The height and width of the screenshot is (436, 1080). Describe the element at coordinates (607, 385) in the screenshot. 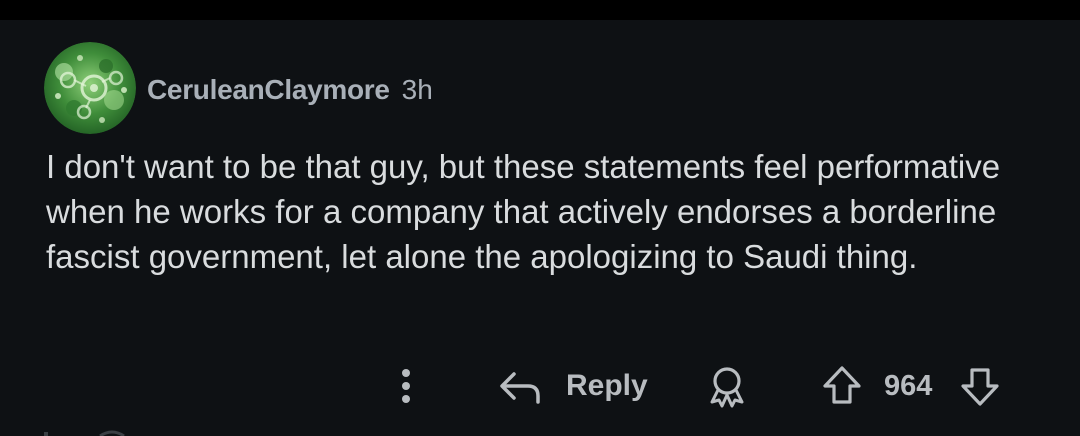

I see `reply-label: Reply` at that location.